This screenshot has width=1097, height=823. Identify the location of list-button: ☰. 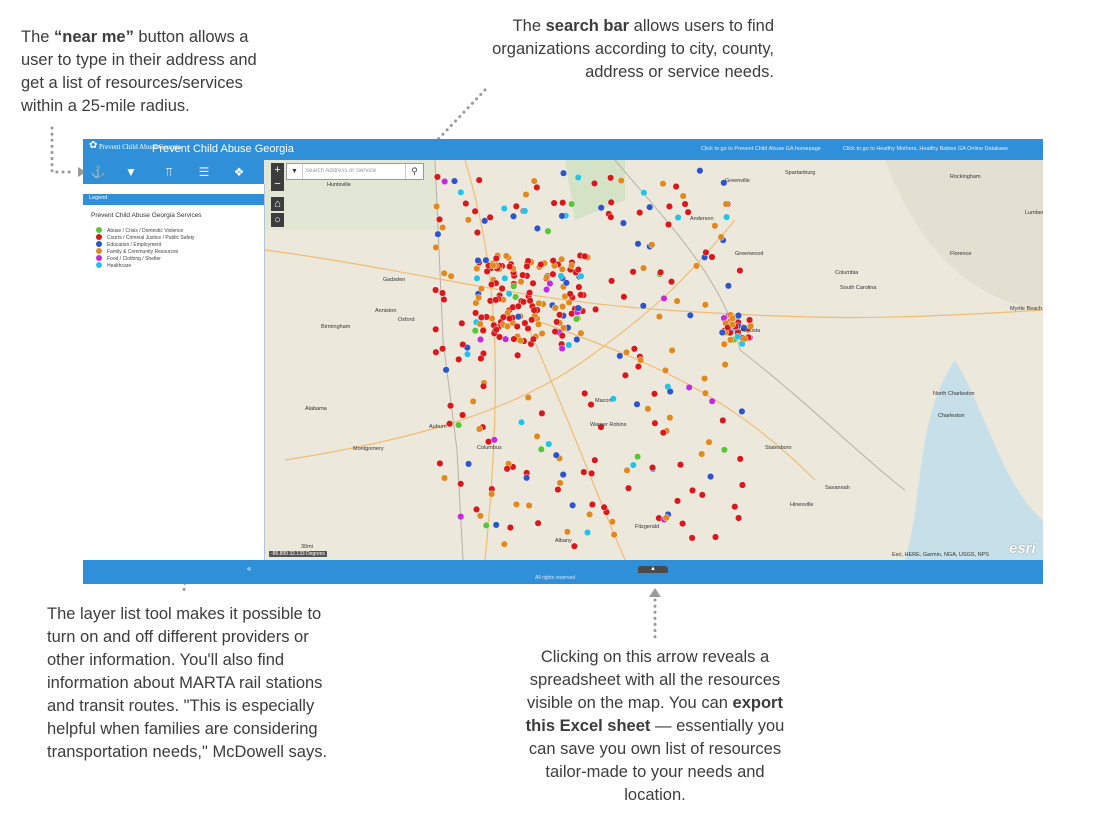
(204, 172).